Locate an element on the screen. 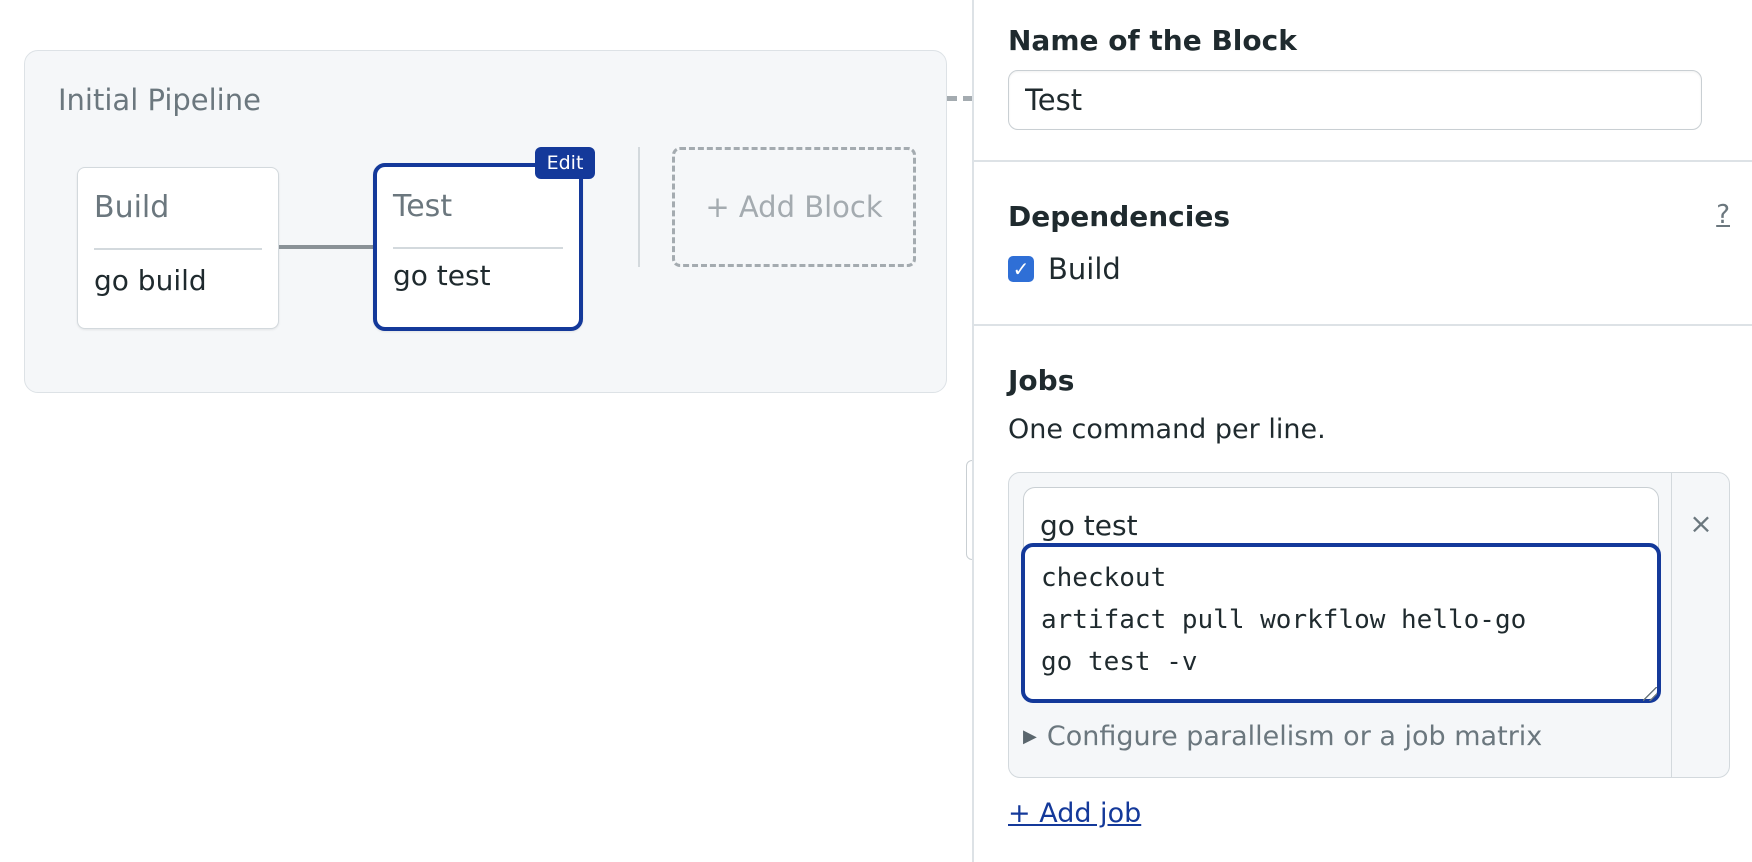  textarea-resize-grip is located at coordinates (1650, 694).